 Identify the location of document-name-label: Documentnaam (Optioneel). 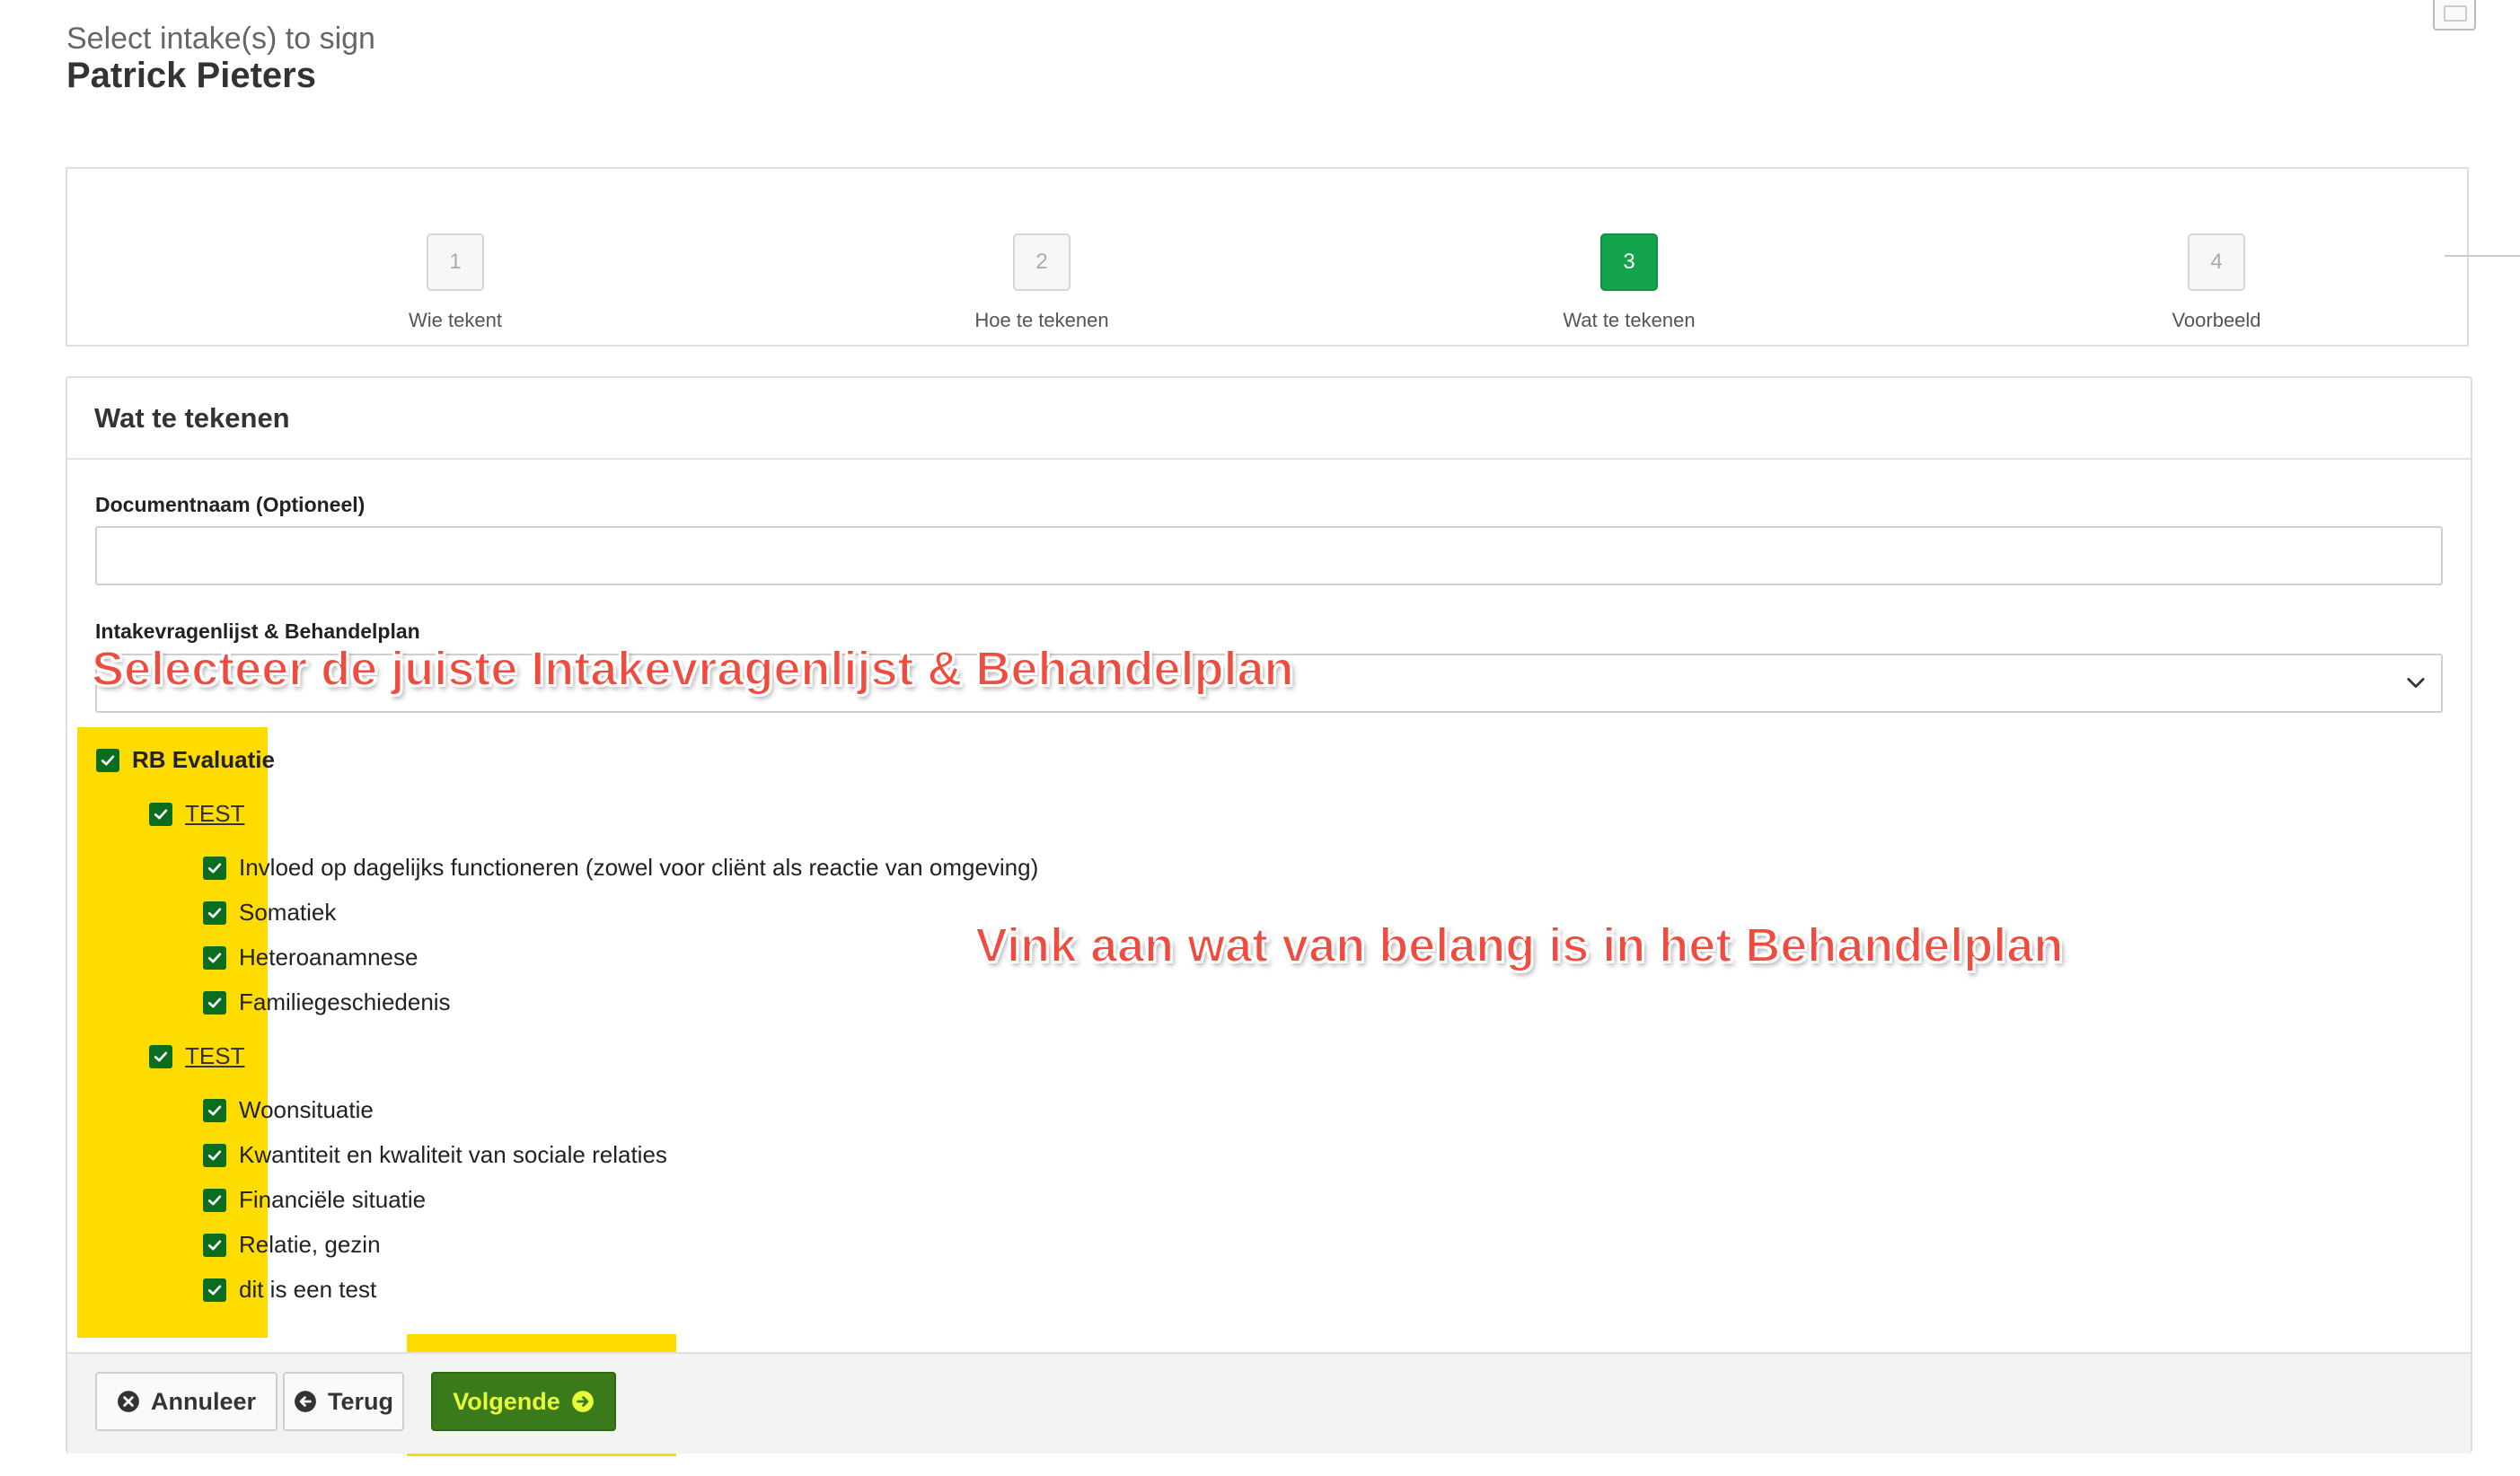
(230, 504).